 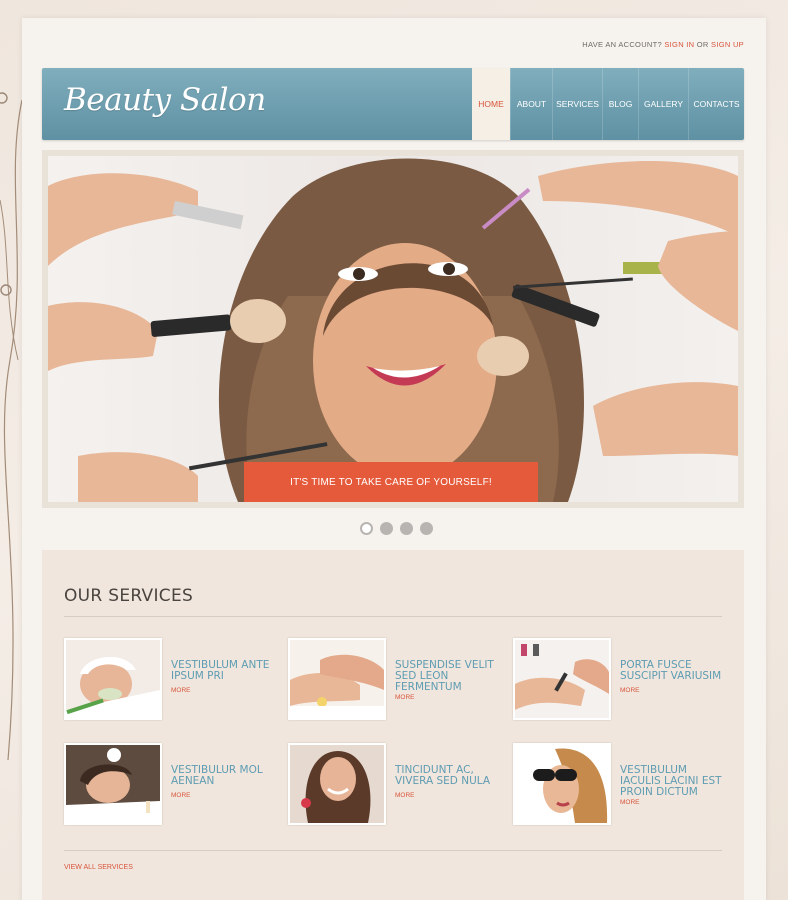 I want to click on account-prompt: HAVE AN ACCOUNT?, so click(x=622, y=44).